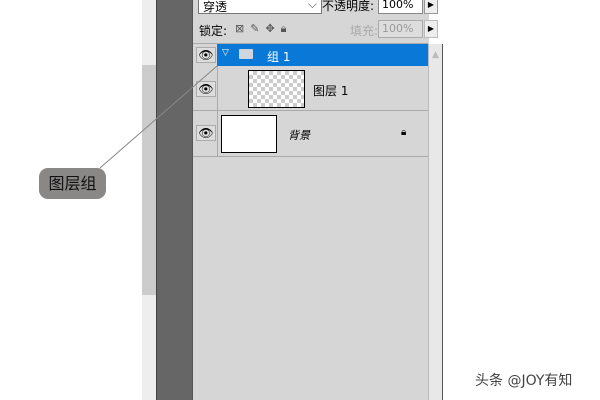  What do you see at coordinates (158, 117) in the screenshot?
I see `callout-line` at bounding box center [158, 117].